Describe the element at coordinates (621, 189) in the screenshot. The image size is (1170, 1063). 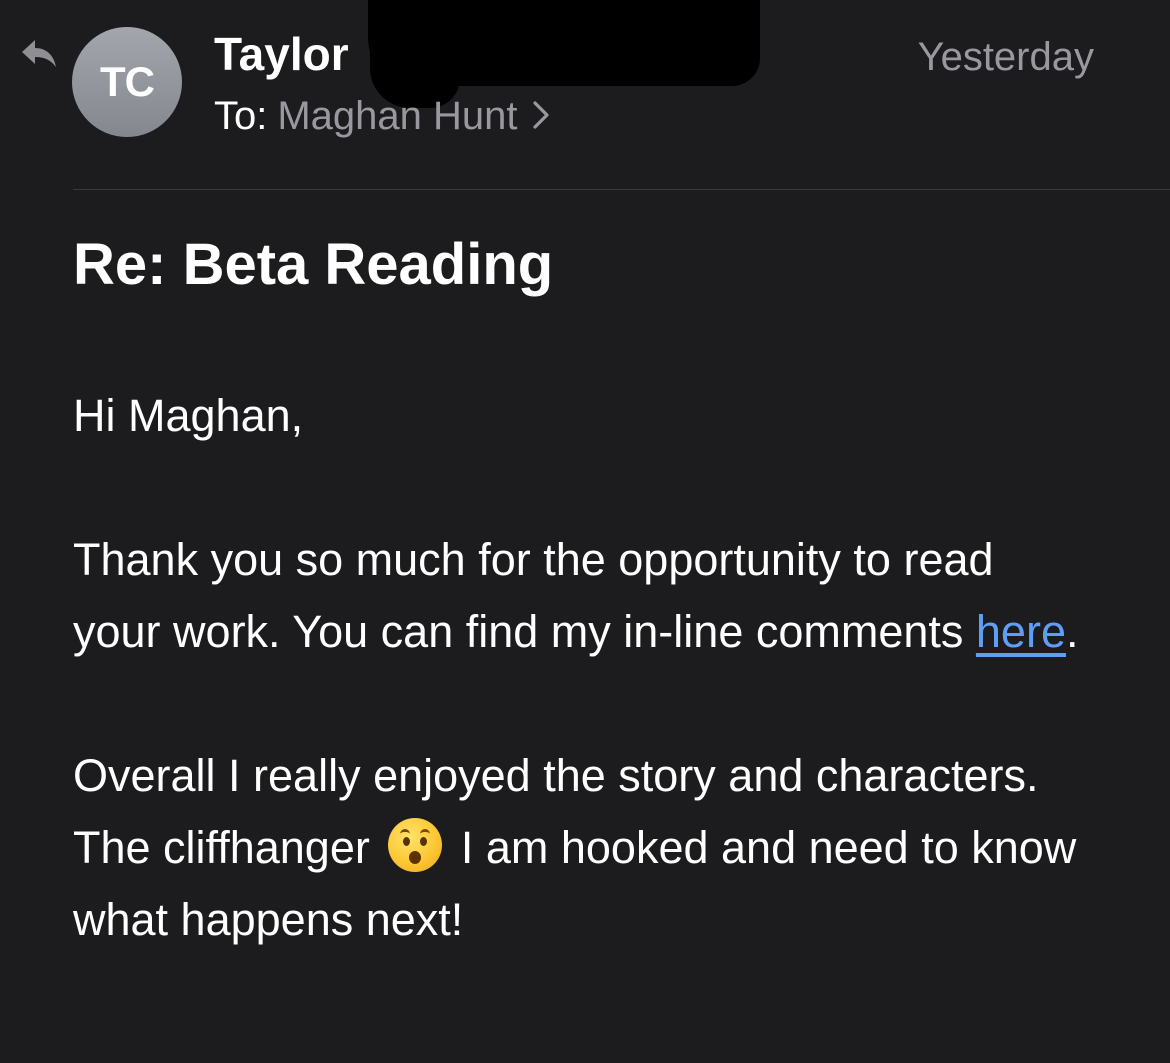
I see `header-divider` at that location.